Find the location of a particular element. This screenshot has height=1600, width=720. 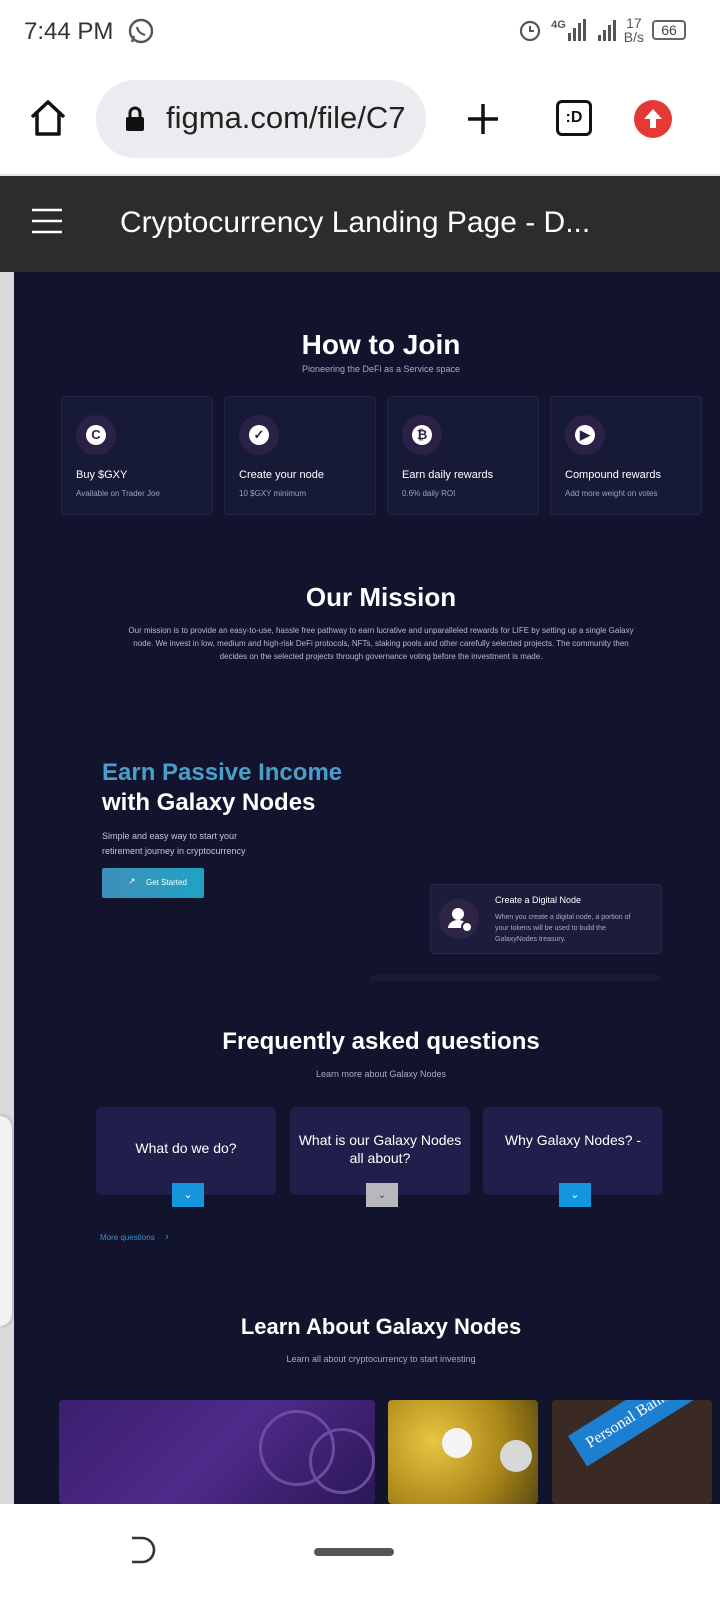

whatsapp-icon is located at coordinates (141, 31).